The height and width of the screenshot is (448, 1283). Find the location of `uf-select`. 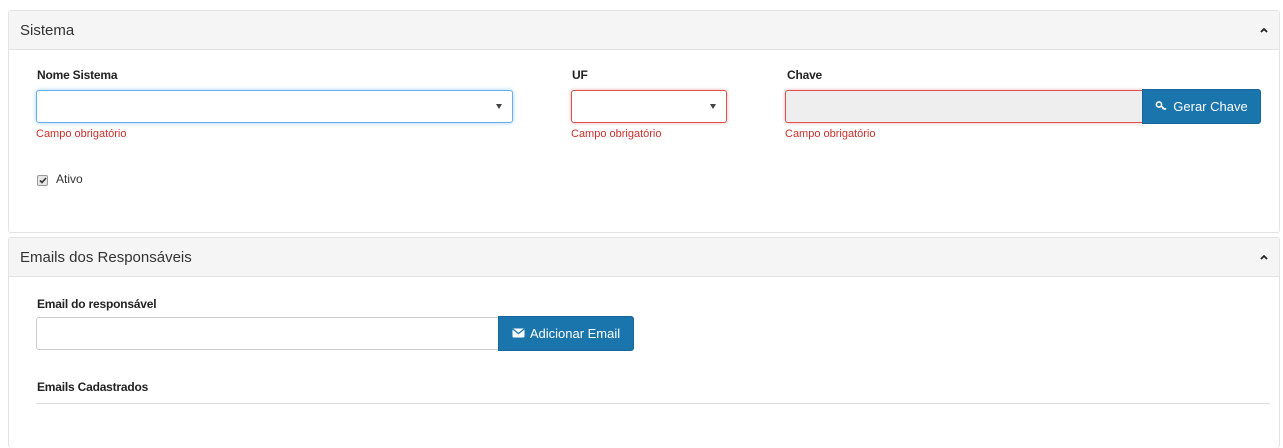

uf-select is located at coordinates (649, 106).